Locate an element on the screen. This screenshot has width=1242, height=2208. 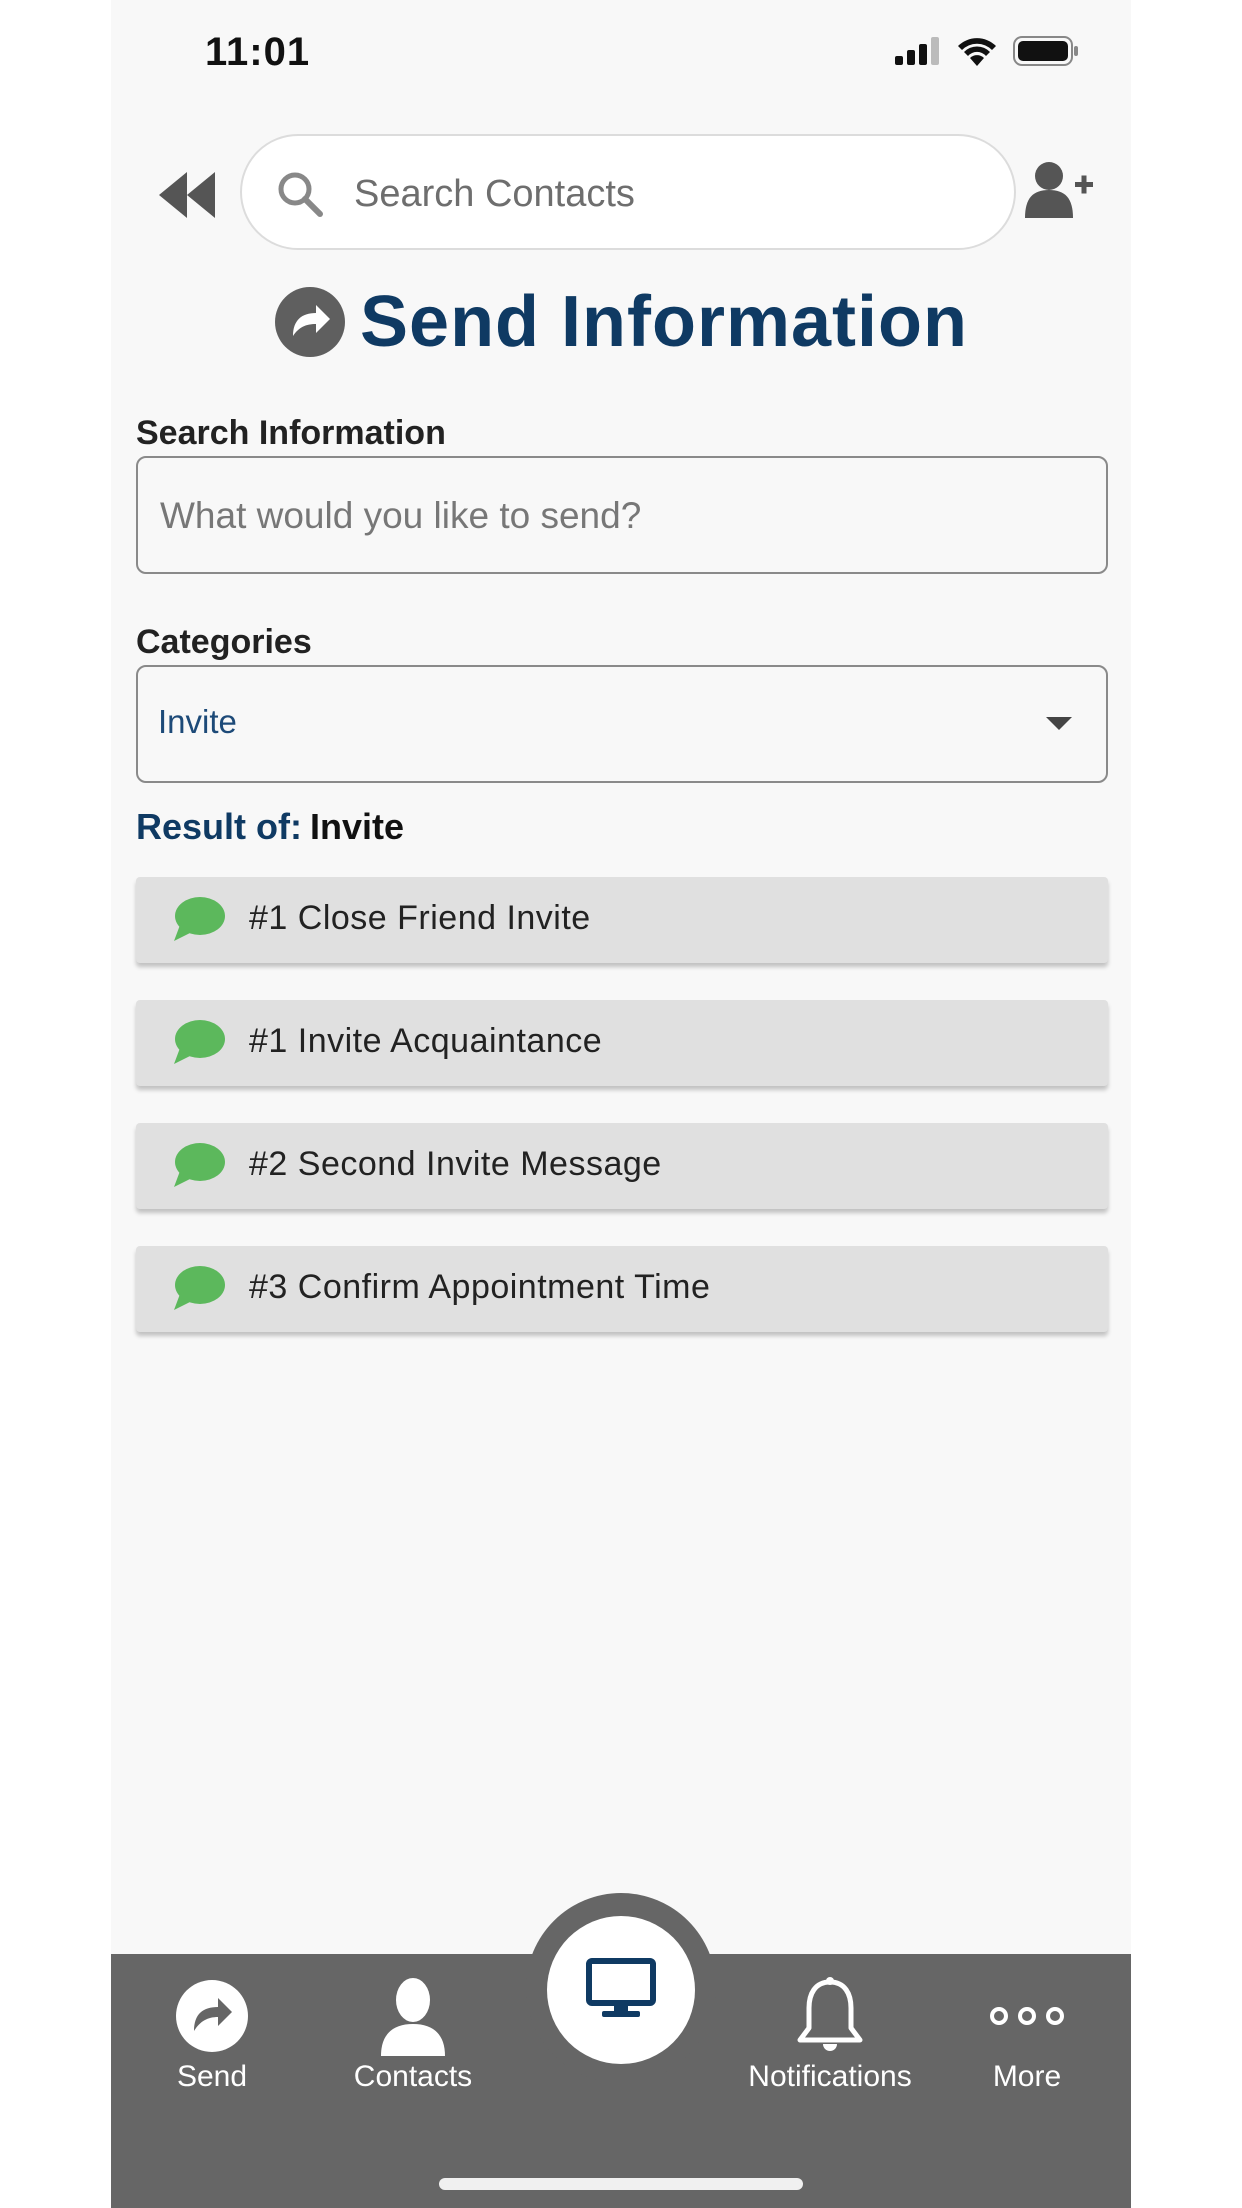
search-information-field is located at coordinates (622, 515).